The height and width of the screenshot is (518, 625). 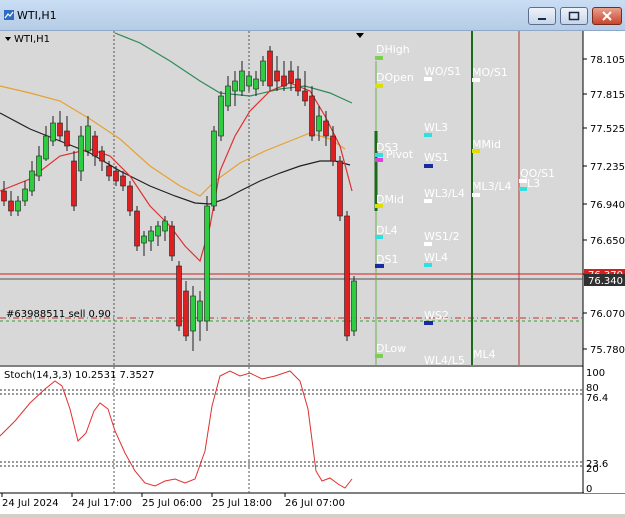 I want to click on minimize-icon, so click(x=542, y=19).